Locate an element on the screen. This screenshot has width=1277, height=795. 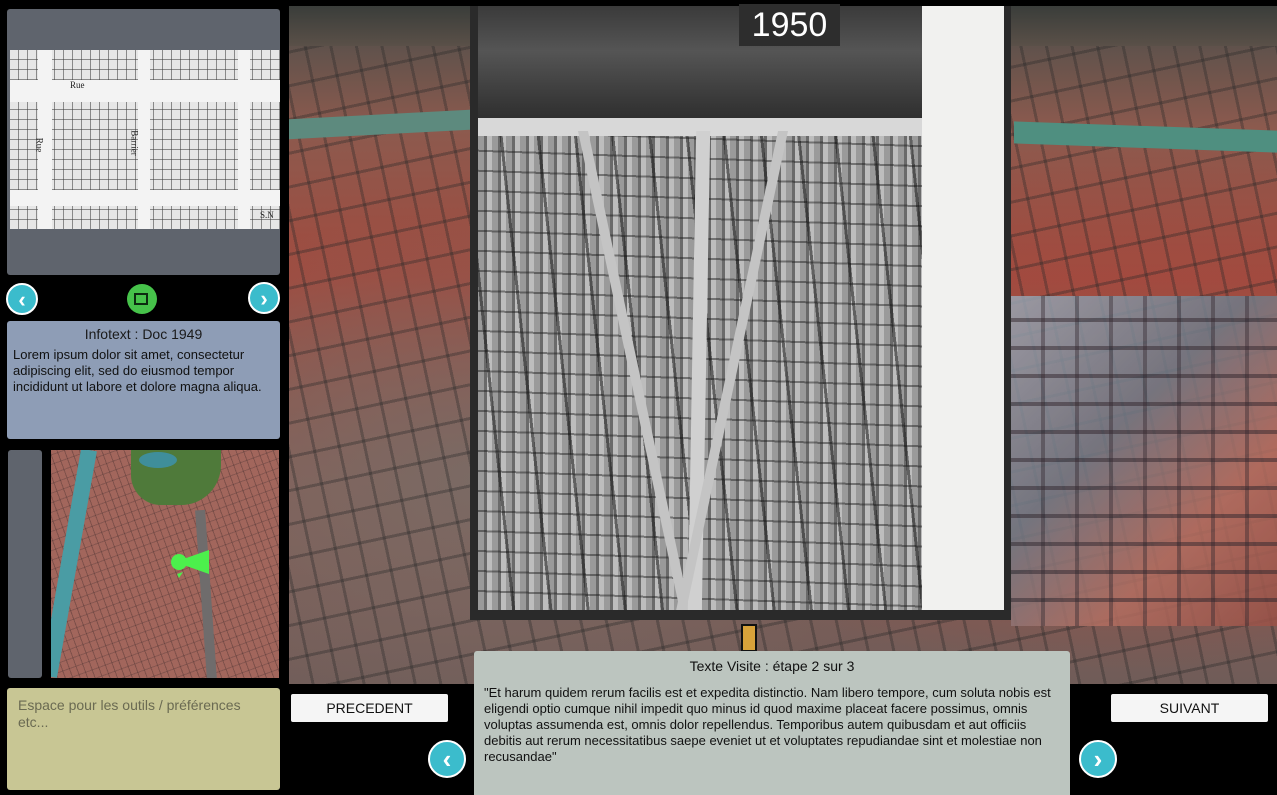
doc-video-button is located at coordinates (142, 299).